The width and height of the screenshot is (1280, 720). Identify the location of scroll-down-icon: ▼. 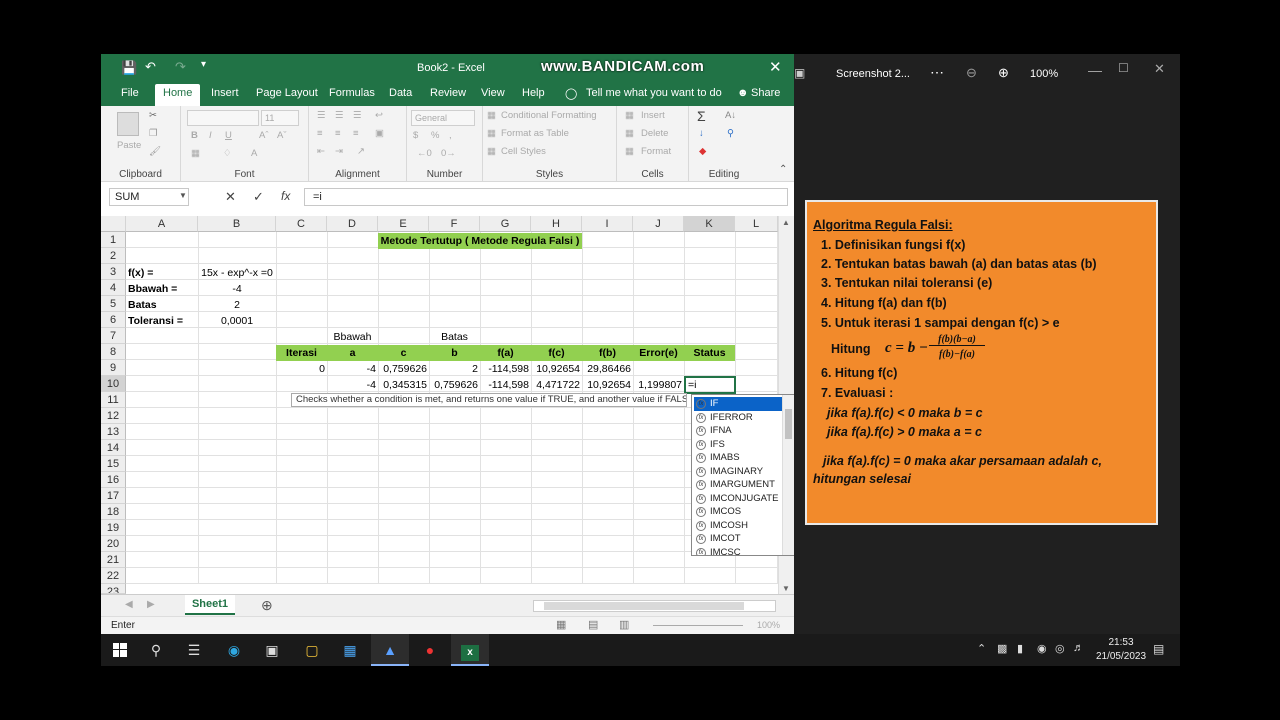
(786, 588).